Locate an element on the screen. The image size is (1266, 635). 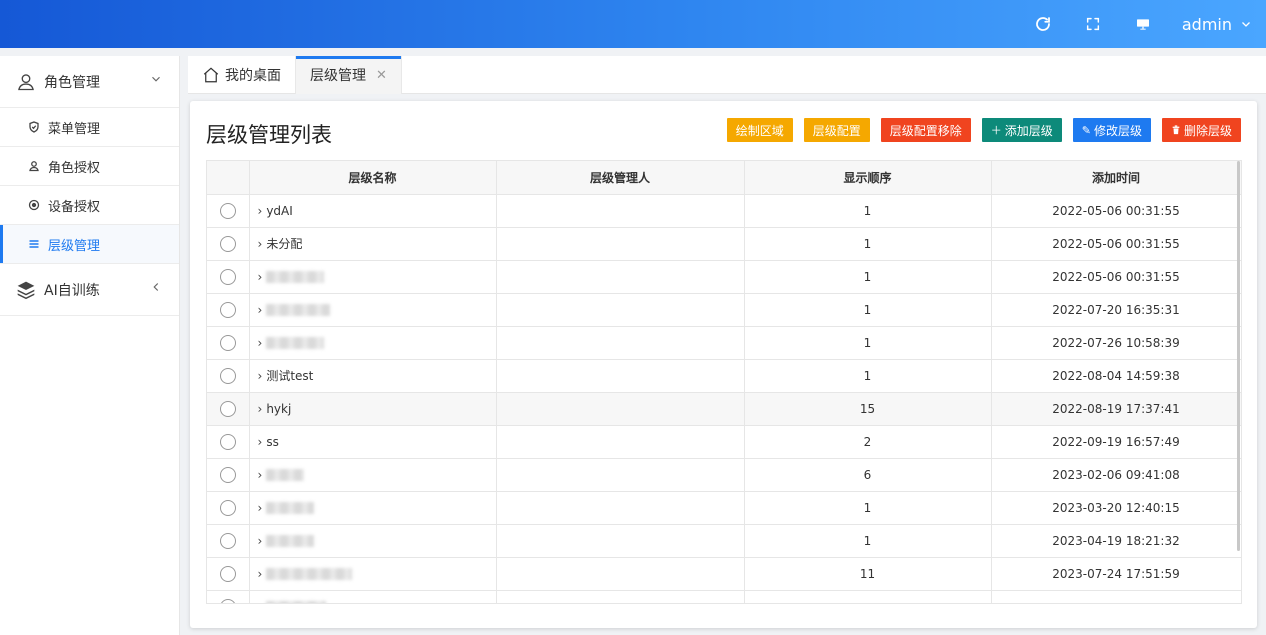
table-row: › 未分配 1 2022-05-06 00:31:55 is located at coordinates (724, 244).